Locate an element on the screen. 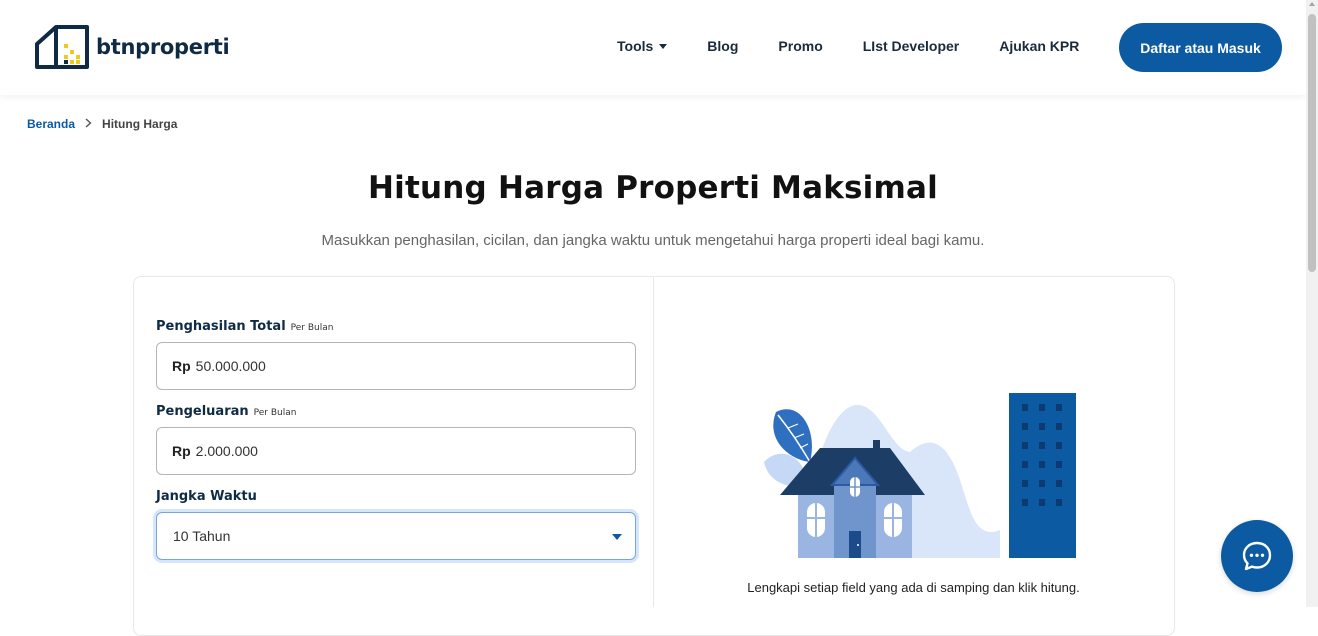 Image resolution: width=1318 pixels, height=636 pixels. chevron-right-icon is located at coordinates (88, 124).